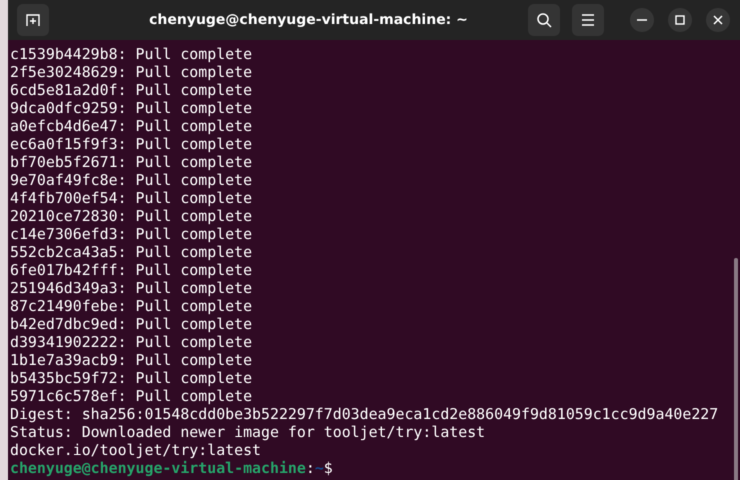  I want to click on terminal-line: ec6a0f15f9f3: Pull complete, so click(132, 144).